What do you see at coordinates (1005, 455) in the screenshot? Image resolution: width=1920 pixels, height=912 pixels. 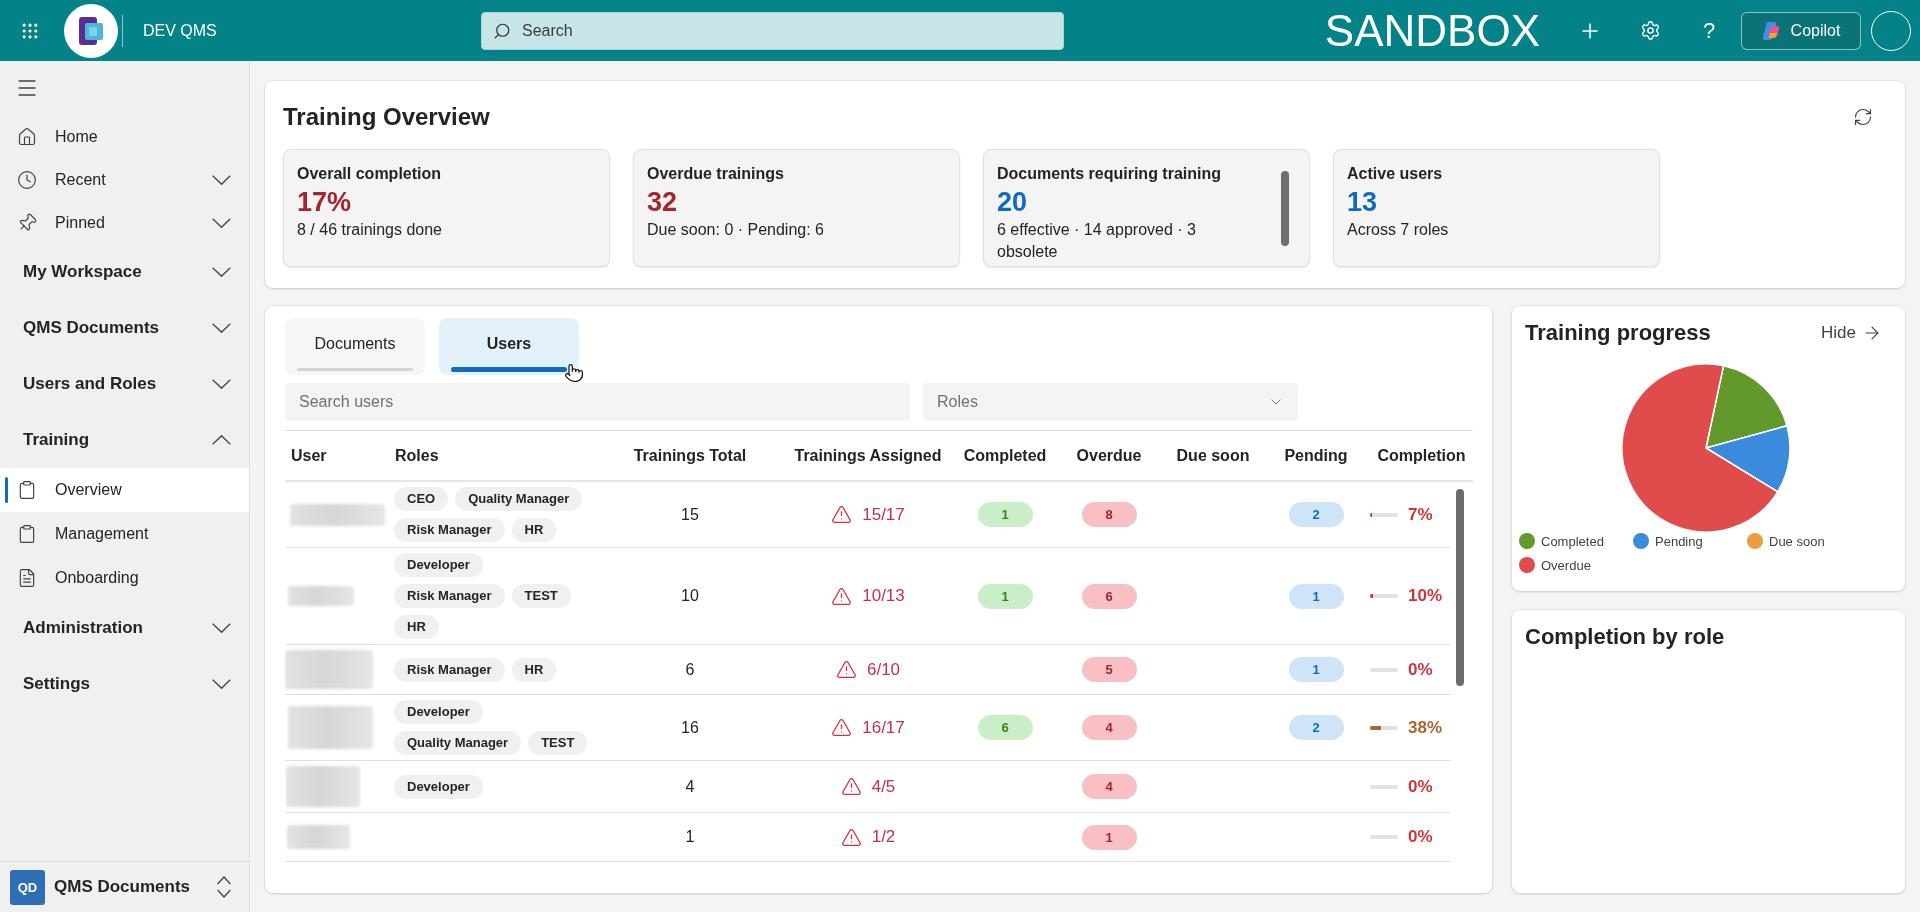 I see `column-header: Completed` at bounding box center [1005, 455].